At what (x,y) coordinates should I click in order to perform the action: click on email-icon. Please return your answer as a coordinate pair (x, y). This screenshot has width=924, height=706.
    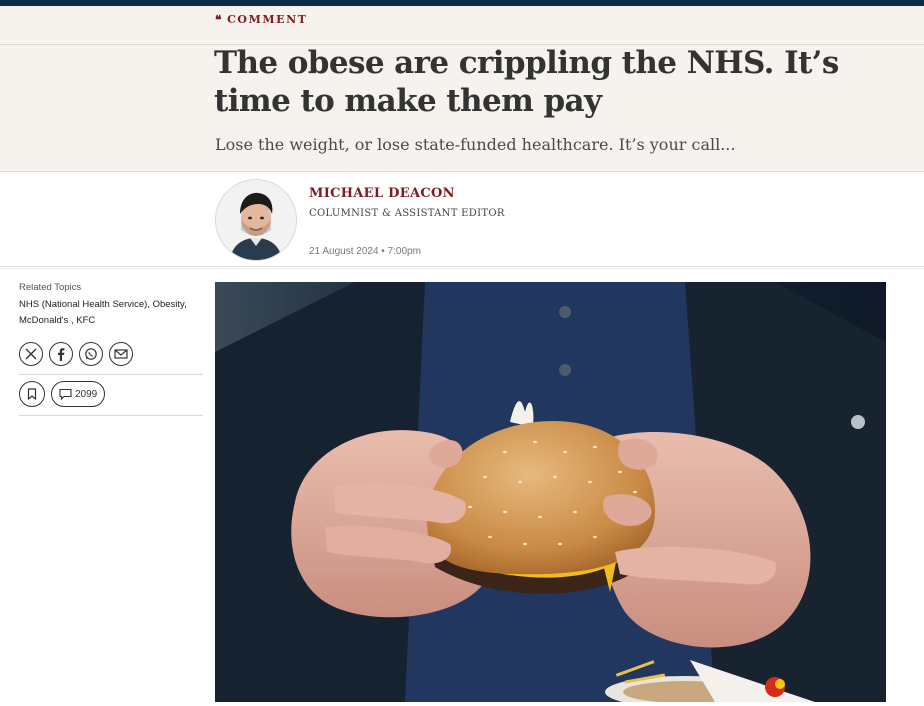
    Looking at the image, I should click on (121, 354).